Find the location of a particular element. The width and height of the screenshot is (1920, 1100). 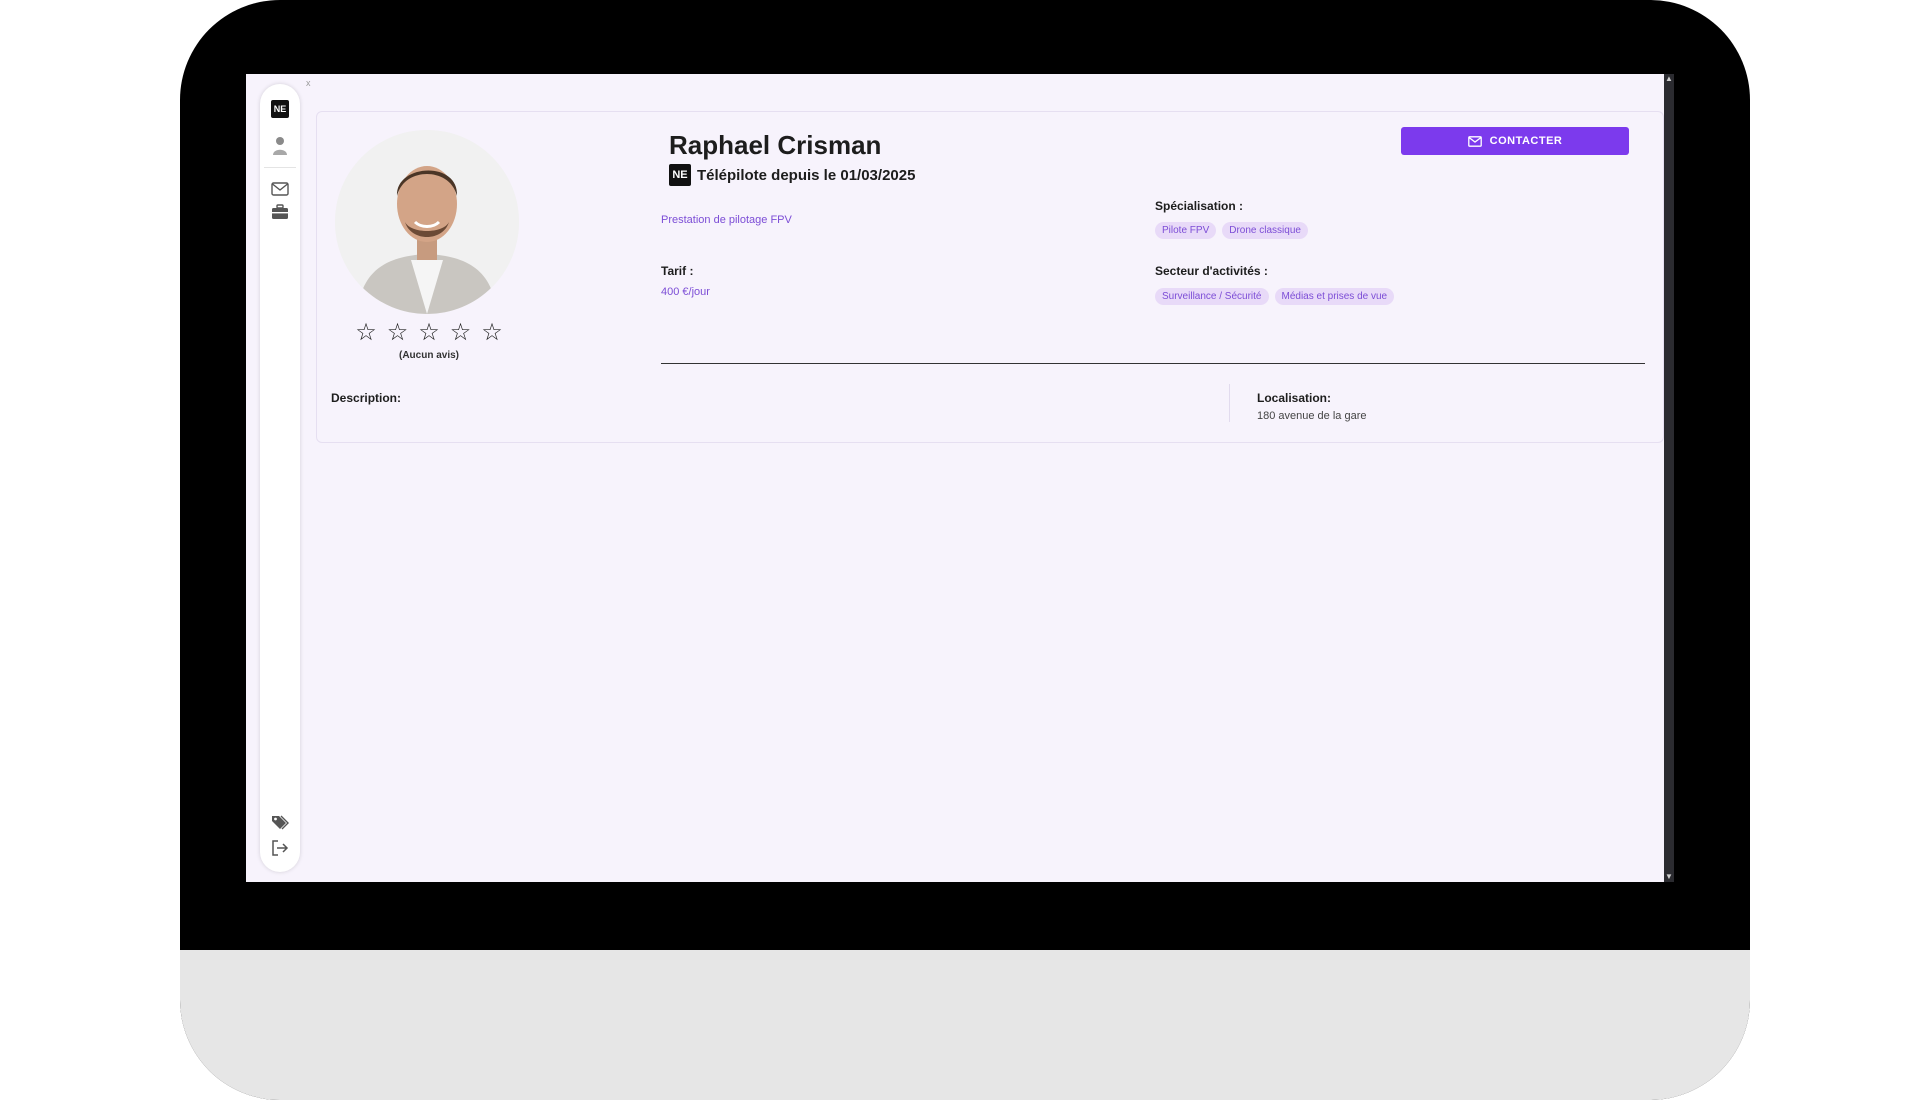

review-count: (Aucun avis) is located at coordinates (428, 355).